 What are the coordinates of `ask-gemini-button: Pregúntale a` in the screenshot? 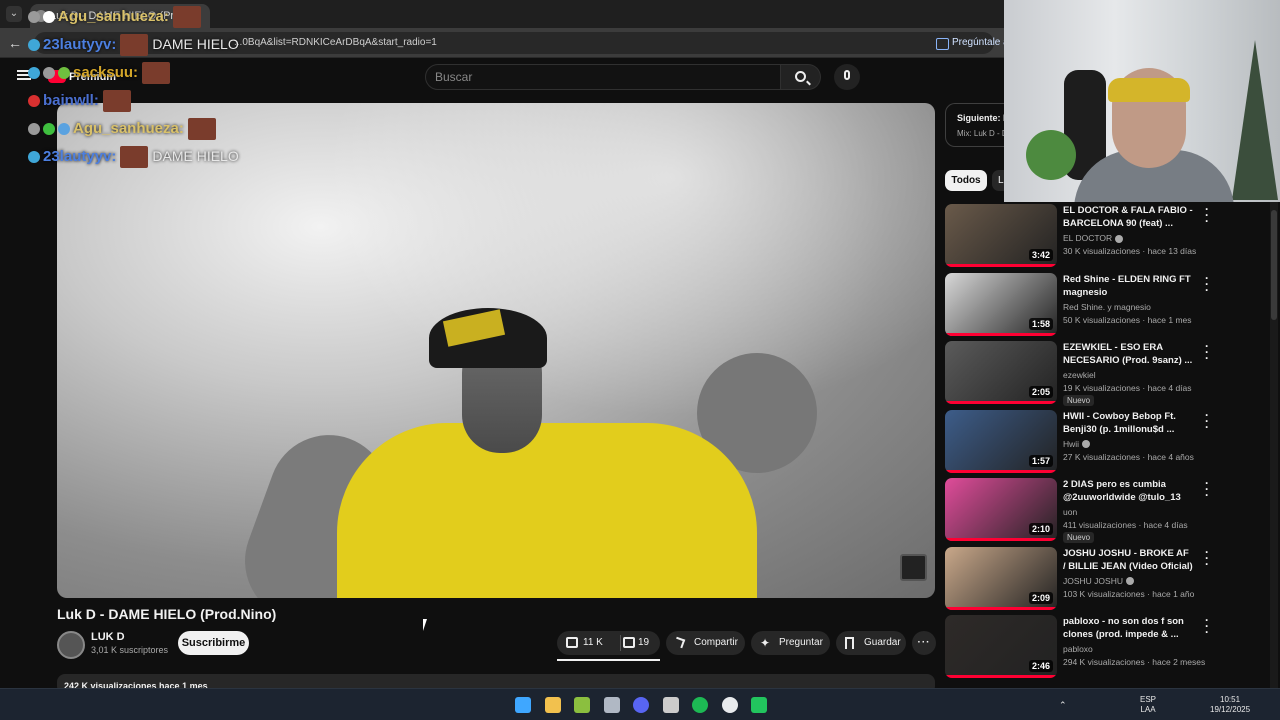 It's located at (972, 43).